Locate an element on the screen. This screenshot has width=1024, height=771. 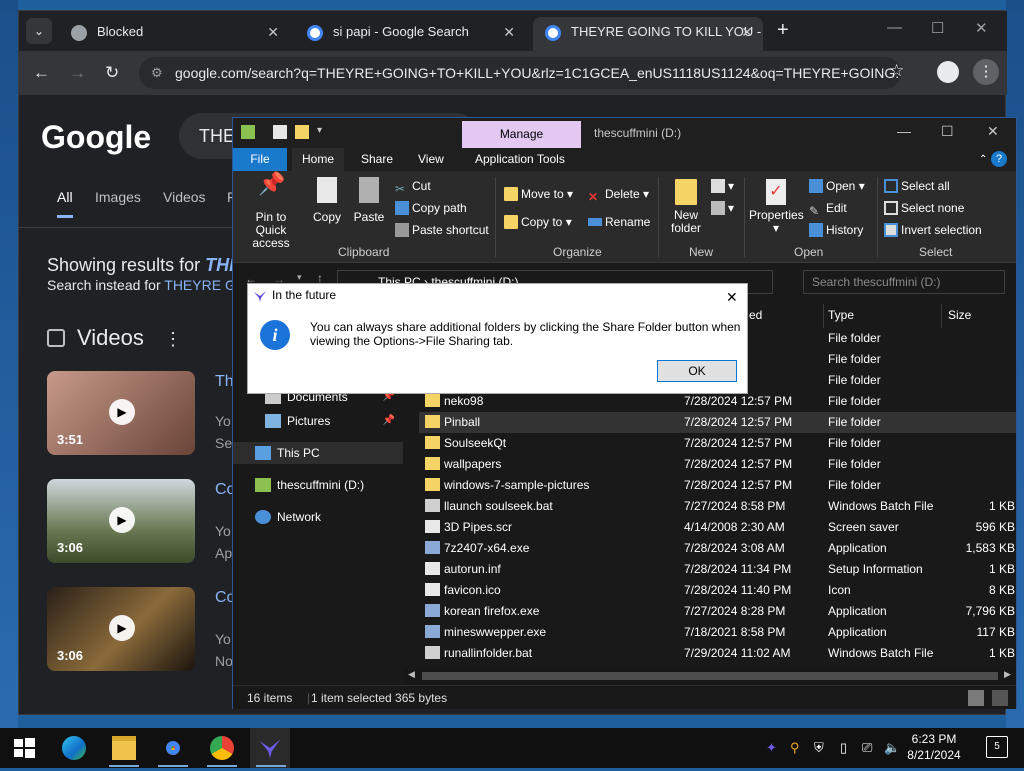
copy-to-button: Copy to ▾ is located at coordinates (538, 222).